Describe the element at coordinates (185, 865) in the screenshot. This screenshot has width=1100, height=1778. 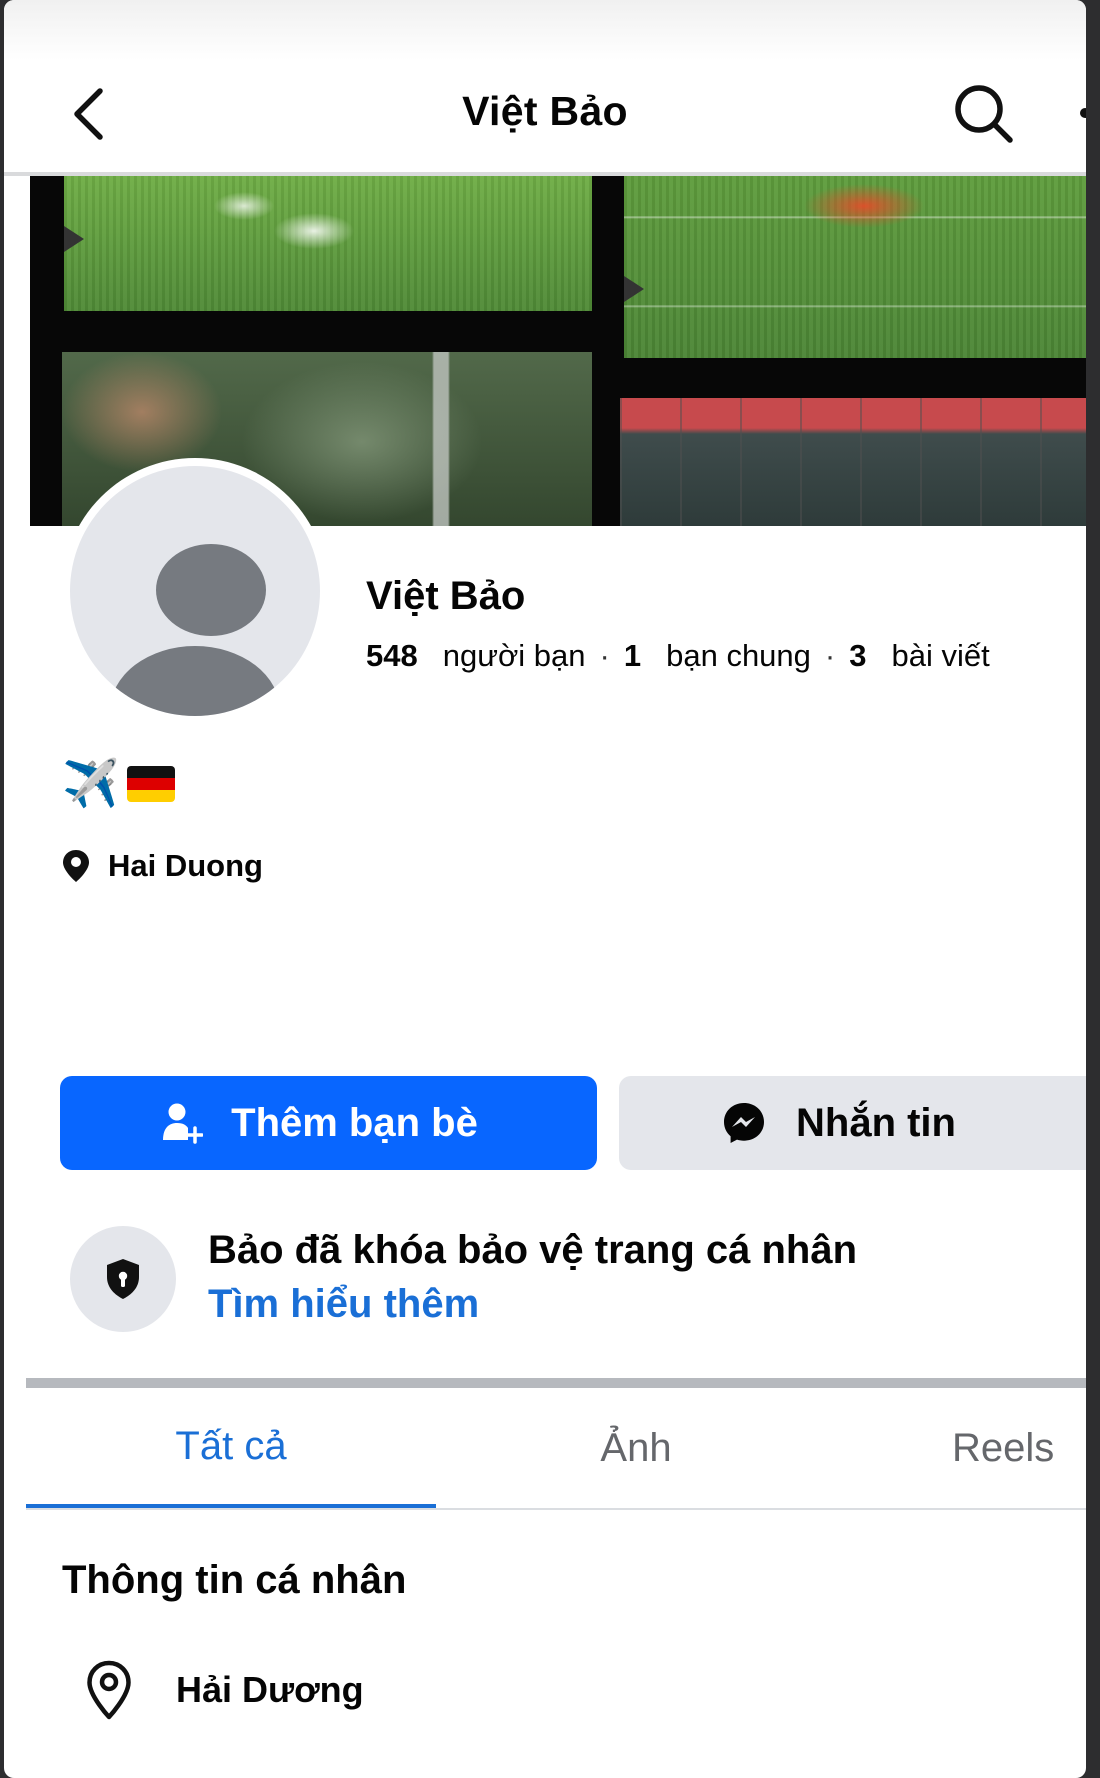
I see `intro-location-text: Hai Duong` at that location.